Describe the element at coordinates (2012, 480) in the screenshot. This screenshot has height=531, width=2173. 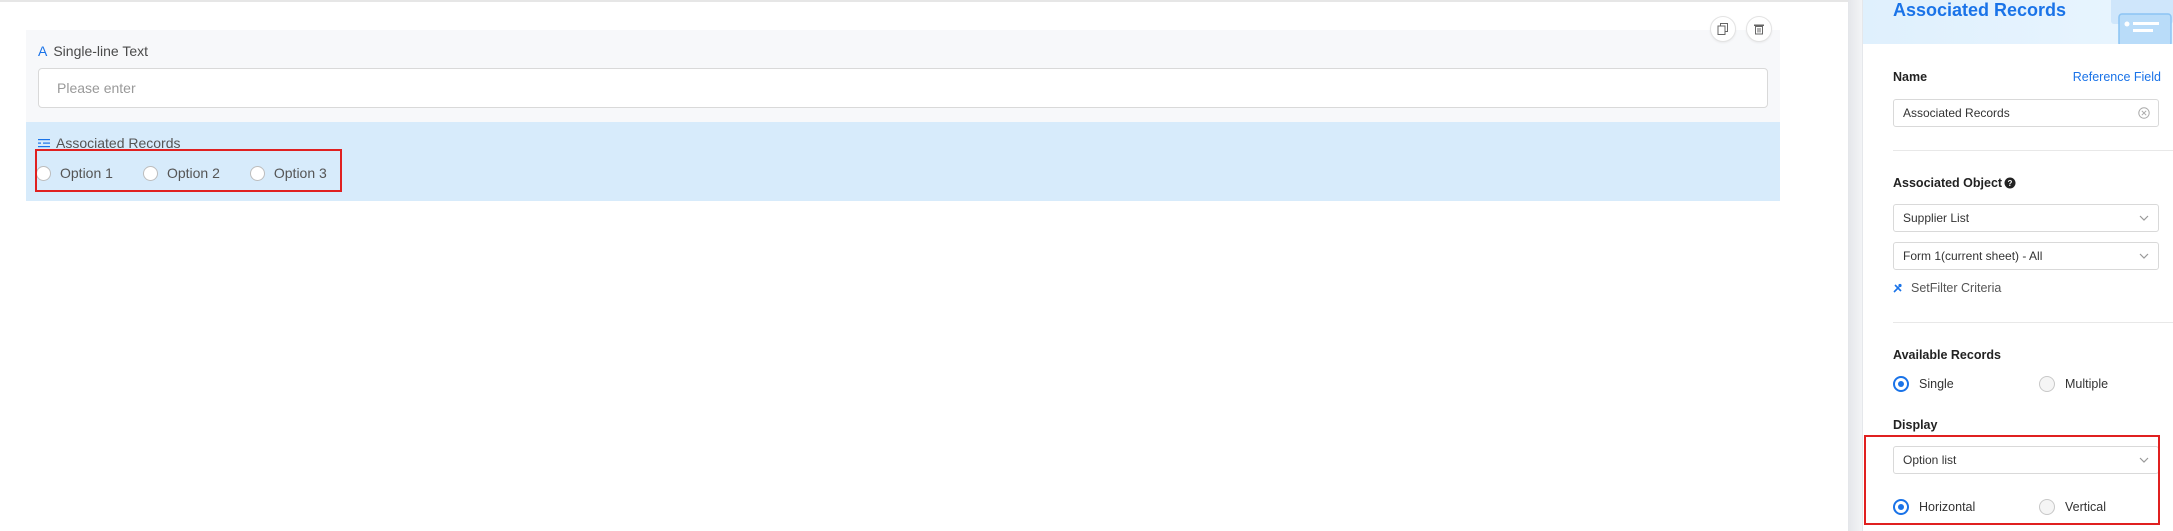
I see `highlight-box-display` at that location.